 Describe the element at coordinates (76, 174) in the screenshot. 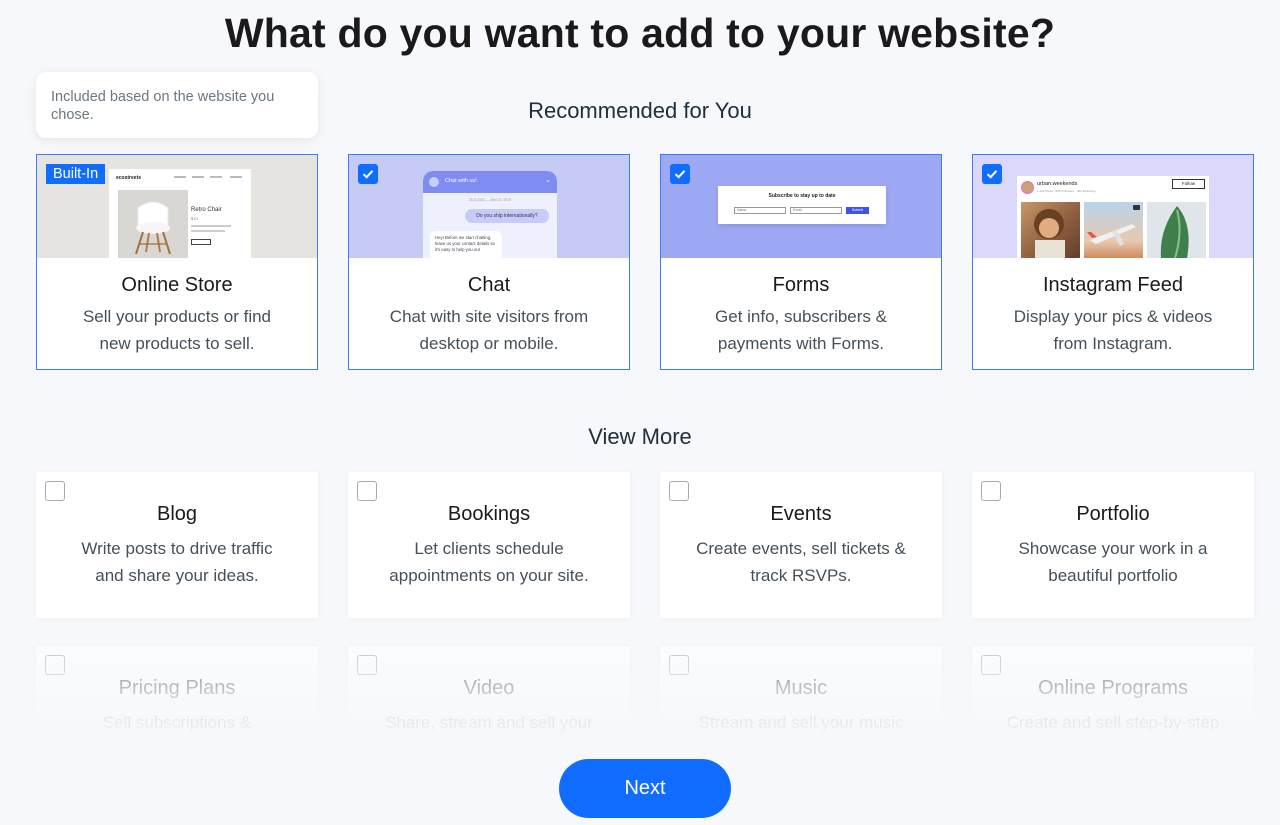

I see `built-in-badge: Built-In` at that location.